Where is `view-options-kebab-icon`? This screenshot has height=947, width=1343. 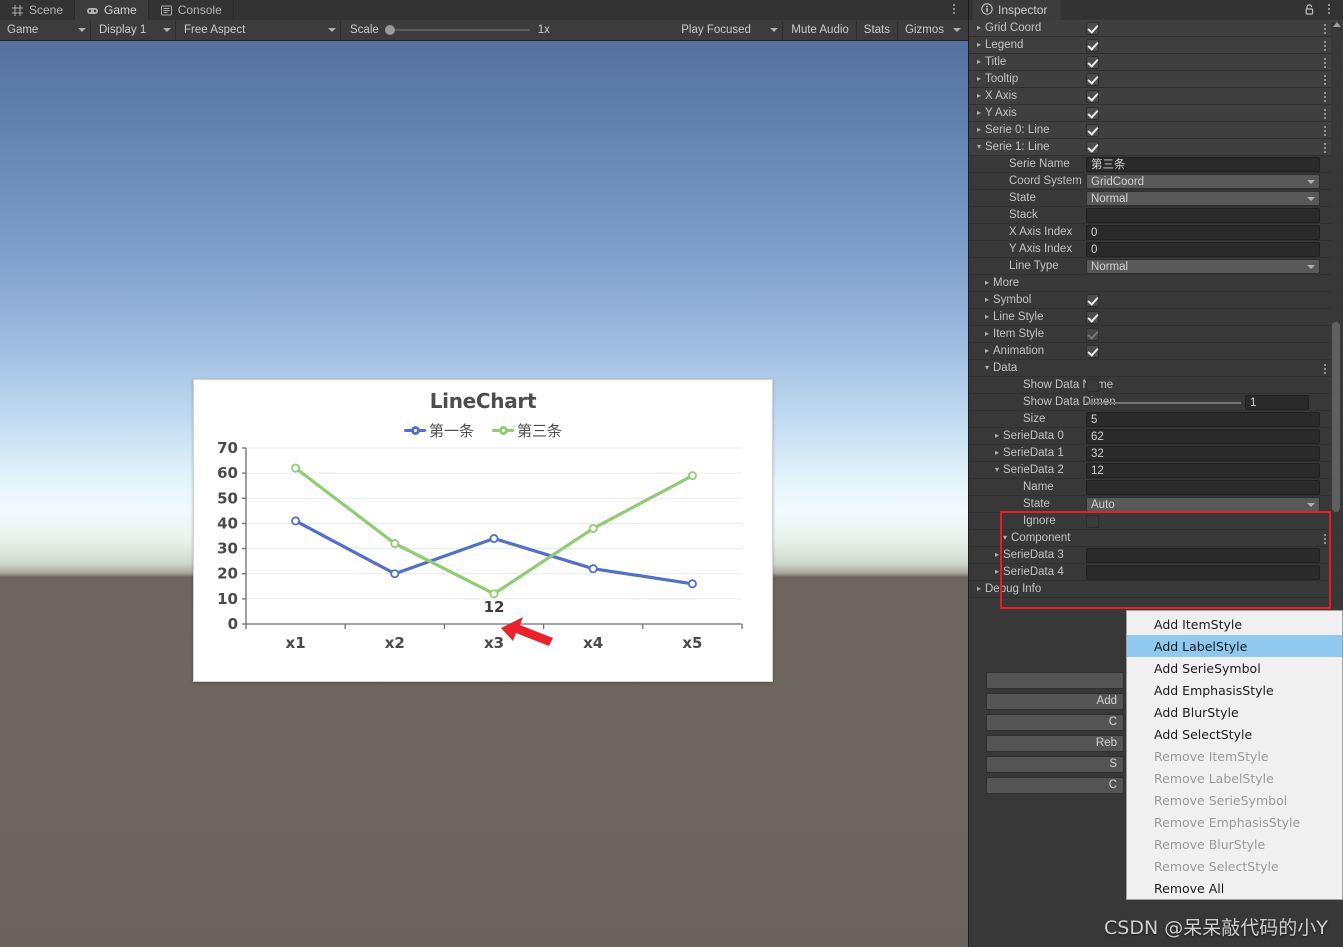 view-options-kebab-icon is located at coordinates (955, 10).